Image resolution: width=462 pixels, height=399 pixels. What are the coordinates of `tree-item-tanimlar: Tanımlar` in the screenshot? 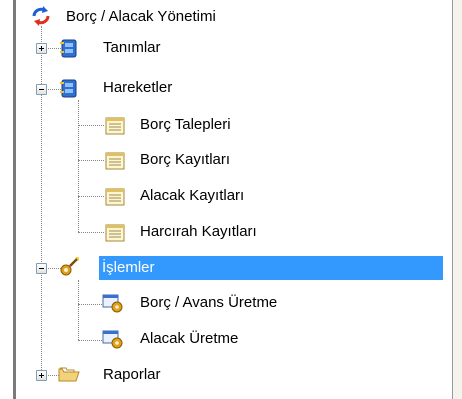 It's located at (132, 48).